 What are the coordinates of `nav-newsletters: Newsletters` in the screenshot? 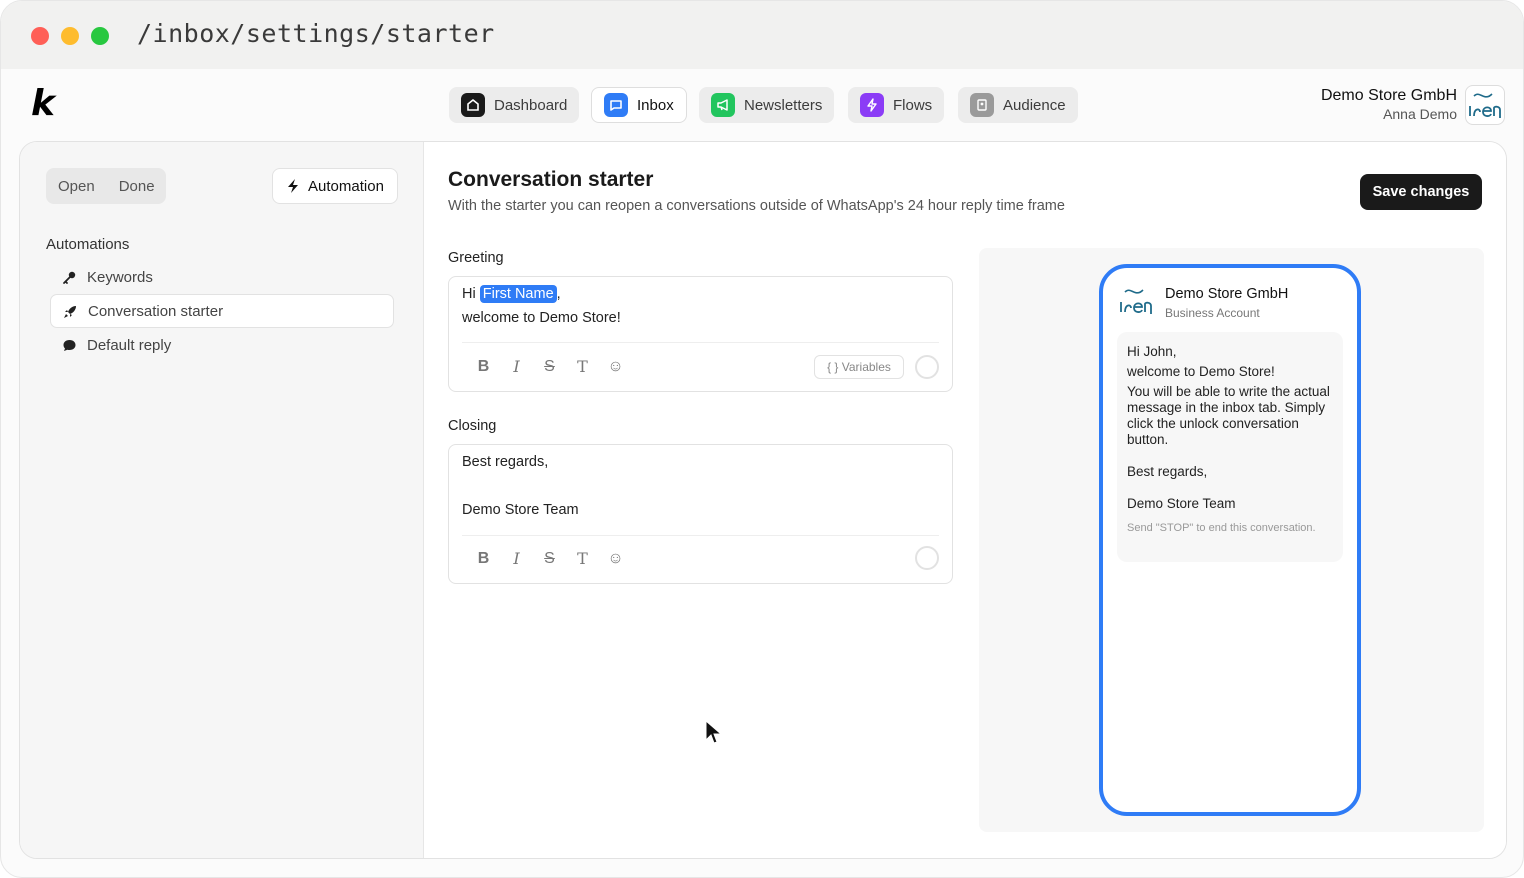 It's located at (767, 105).